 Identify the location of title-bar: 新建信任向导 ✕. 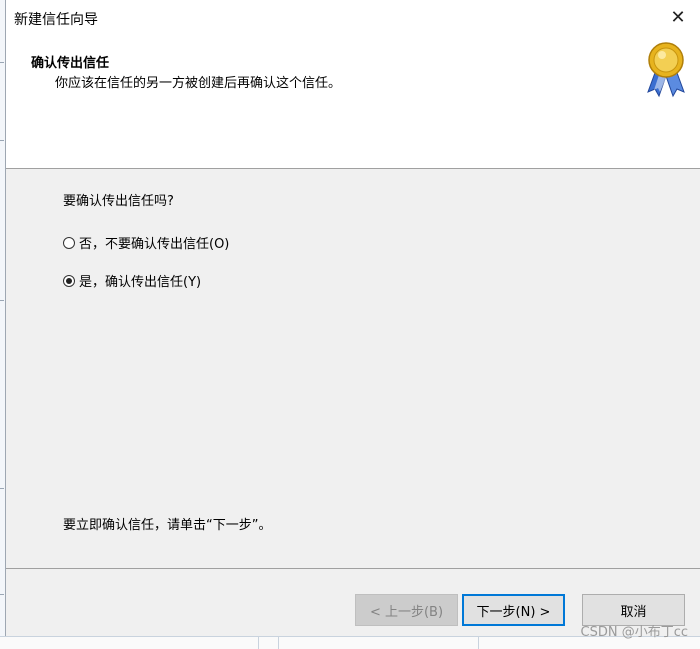
(353, 17).